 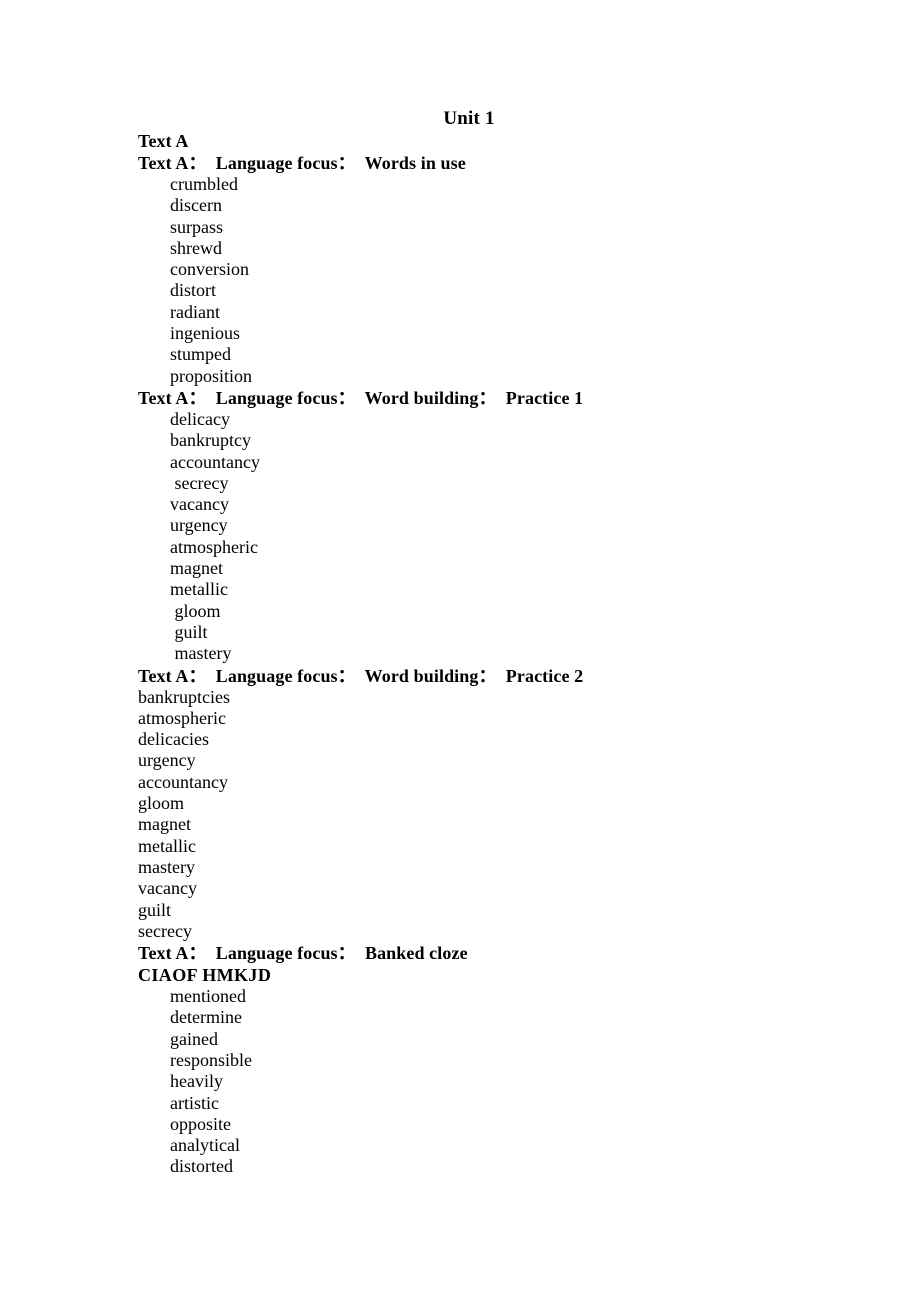 I want to click on answer-word: delicacies, so click(x=173, y=739).